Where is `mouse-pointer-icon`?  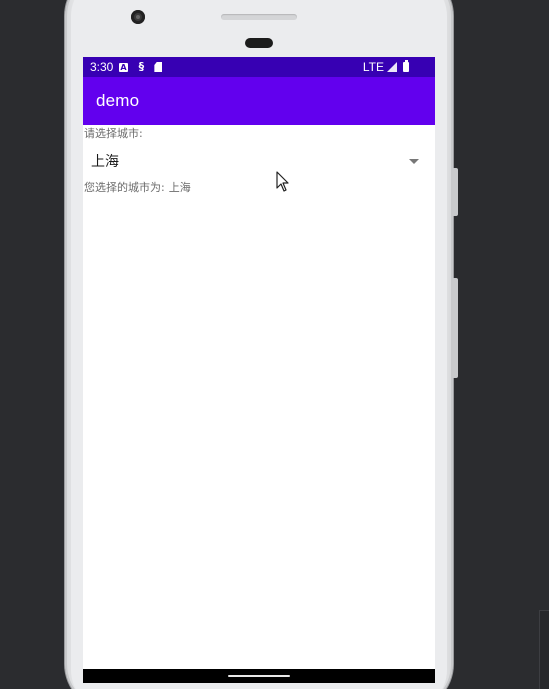 mouse-pointer-icon is located at coordinates (282, 181).